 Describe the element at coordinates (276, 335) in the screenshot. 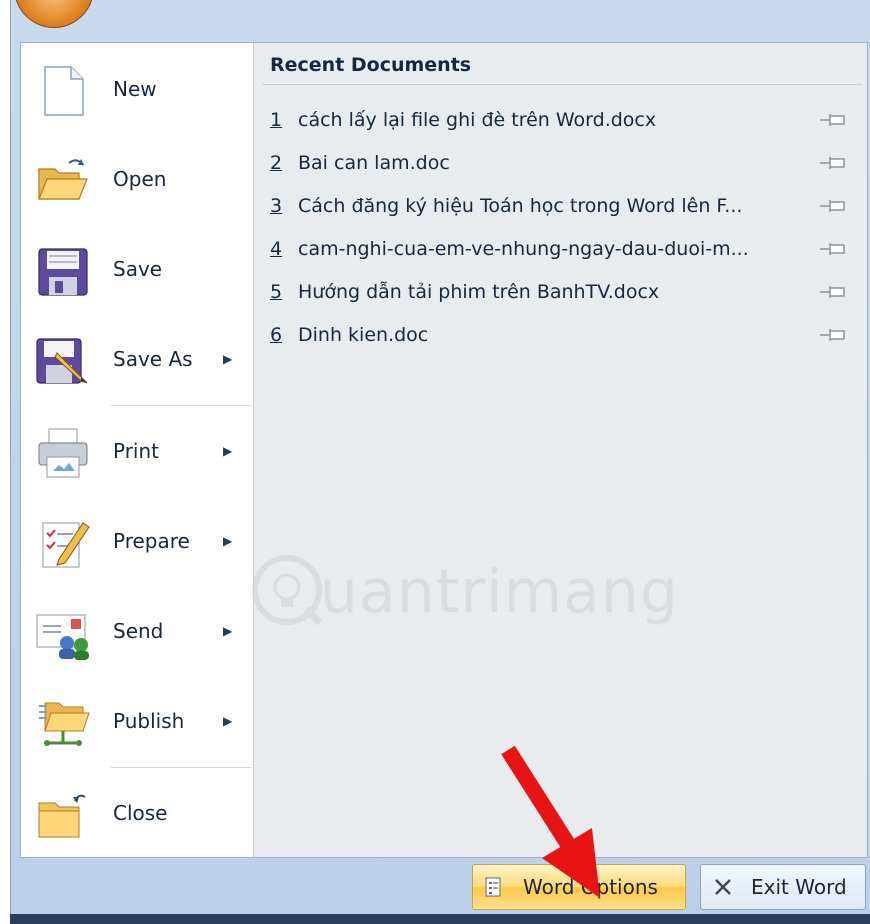

I see `recent-document-number: 6` at that location.